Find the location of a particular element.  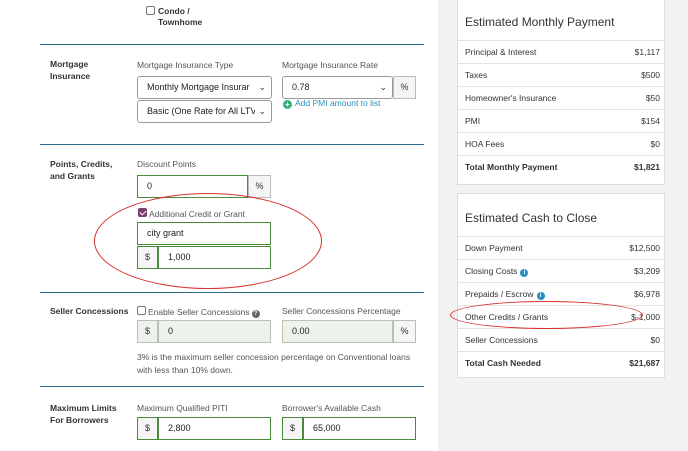

add-pmi-link: + Add PMI amount to list is located at coordinates (332, 103).